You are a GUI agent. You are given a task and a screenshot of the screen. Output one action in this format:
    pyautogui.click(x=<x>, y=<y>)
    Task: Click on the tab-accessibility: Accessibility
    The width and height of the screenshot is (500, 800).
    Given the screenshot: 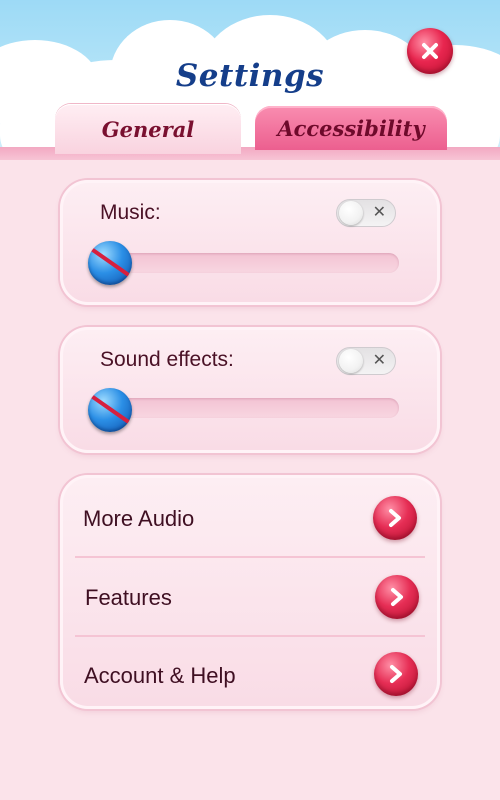 What is the action you would take?
    pyautogui.click(x=351, y=128)
    